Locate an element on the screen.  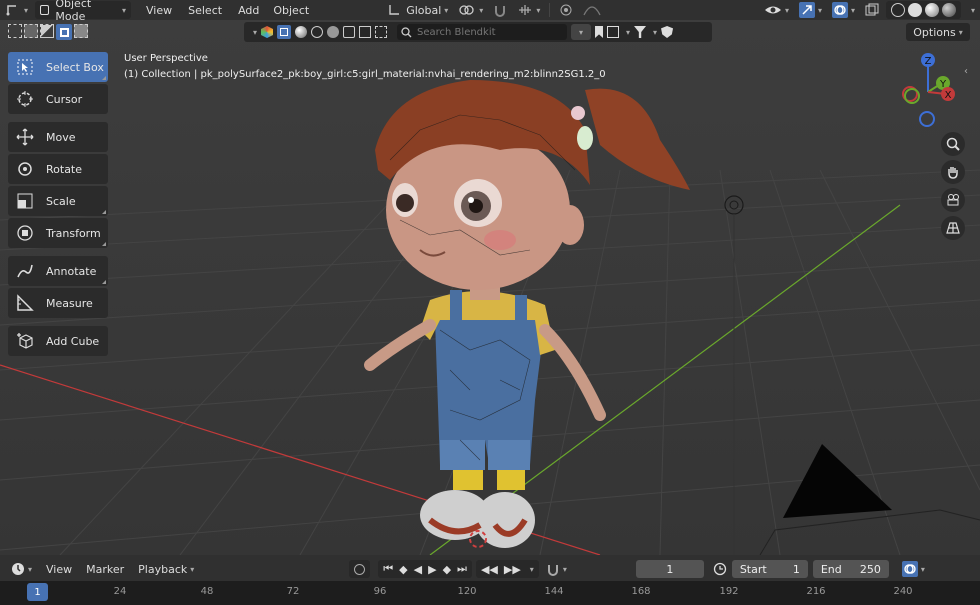
timeline-menu-view: View is located at coordinates (59, 569).